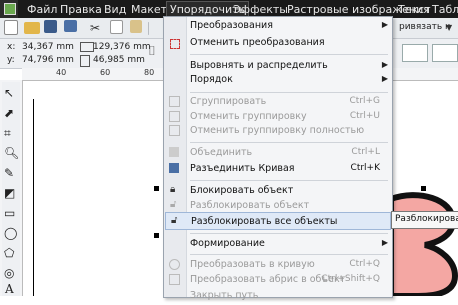 The width and height of the screenshot is (458, 305). What do you see at coordinates (174, 101) in the screenshot?
I see `group-icon` at bounding box center [174, 101].